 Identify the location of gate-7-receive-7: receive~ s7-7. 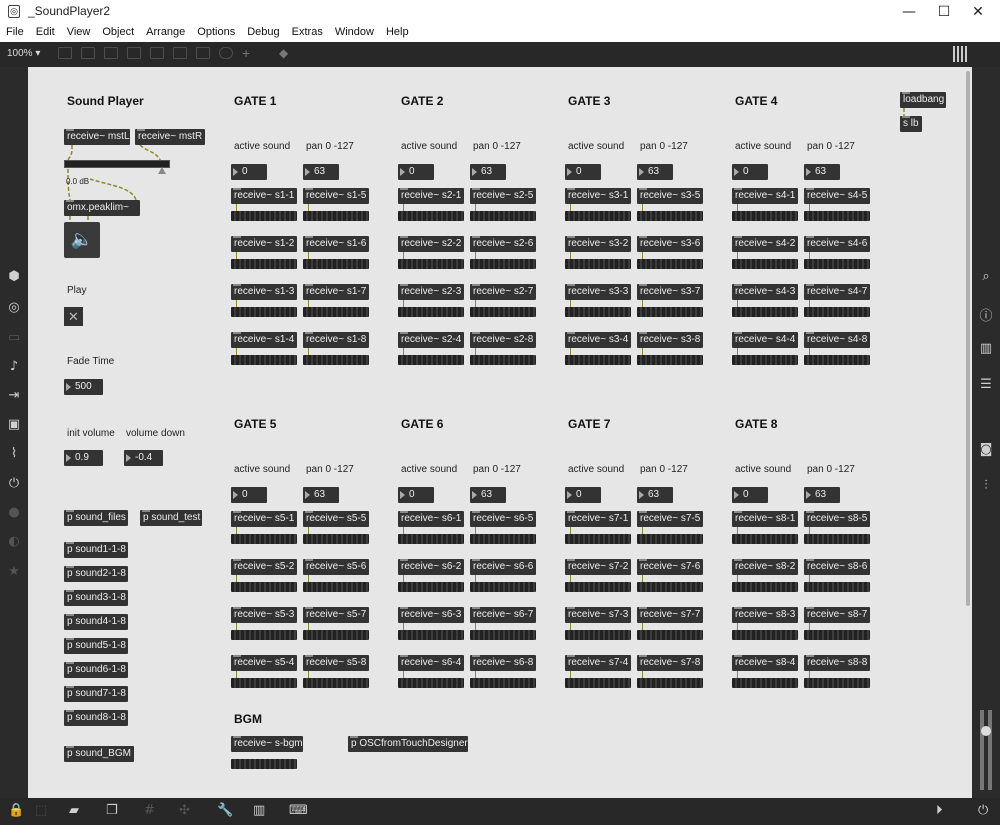
(670, 615).